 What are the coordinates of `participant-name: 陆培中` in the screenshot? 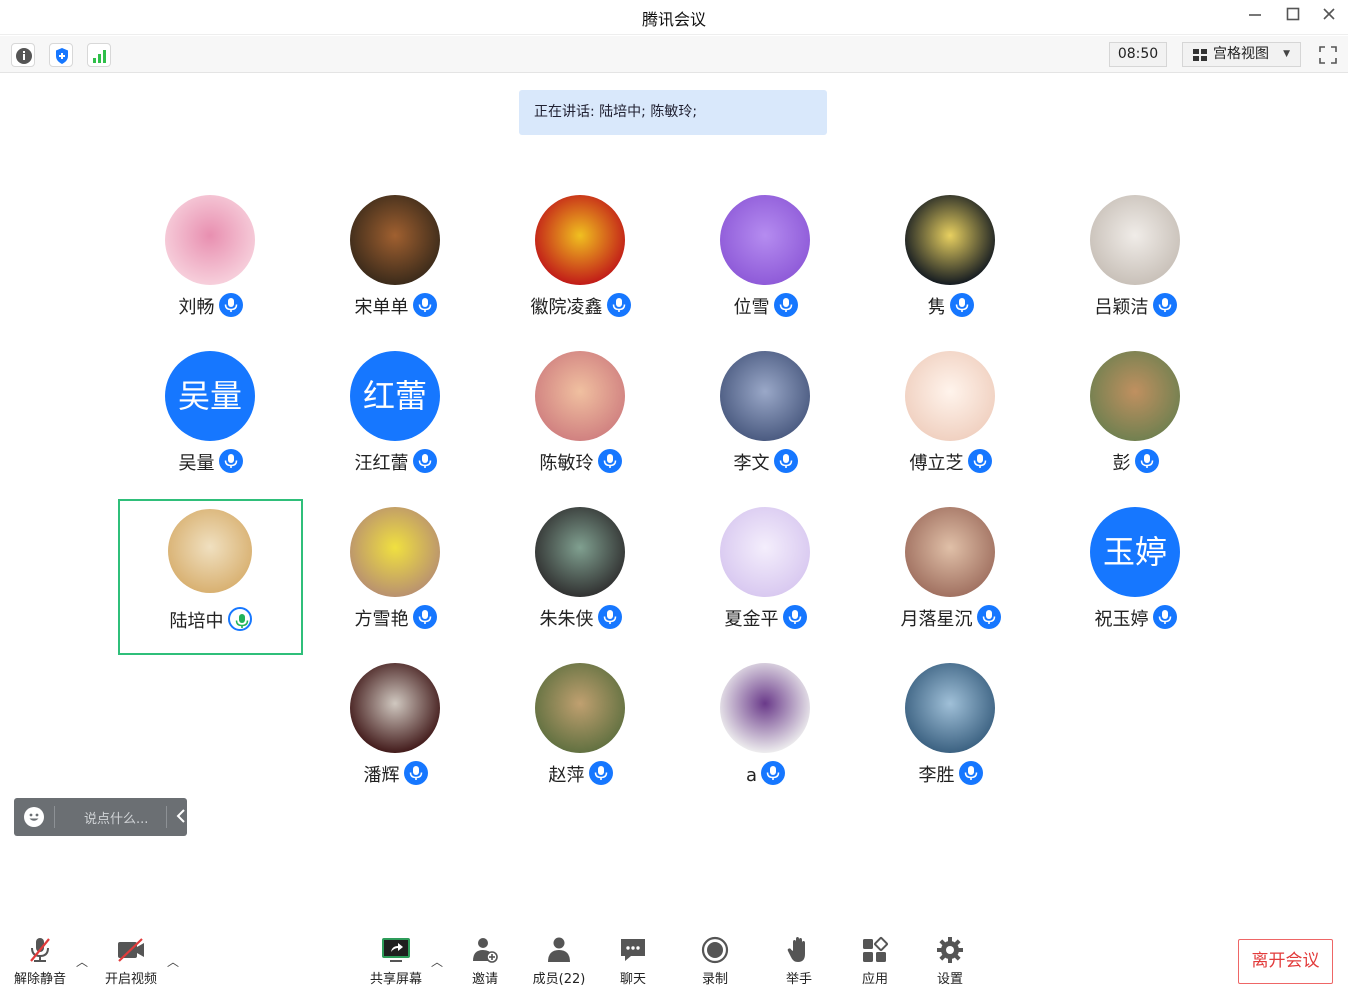 It's located at (196, 621).